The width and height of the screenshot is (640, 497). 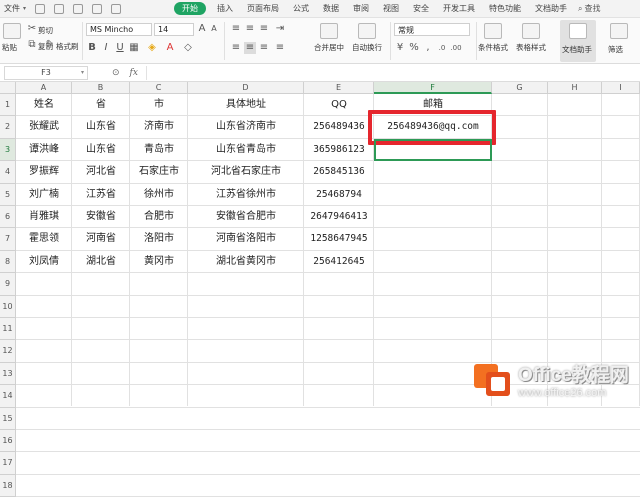 I want to click on table-cell: 济南市, so click(x=159, y=127).